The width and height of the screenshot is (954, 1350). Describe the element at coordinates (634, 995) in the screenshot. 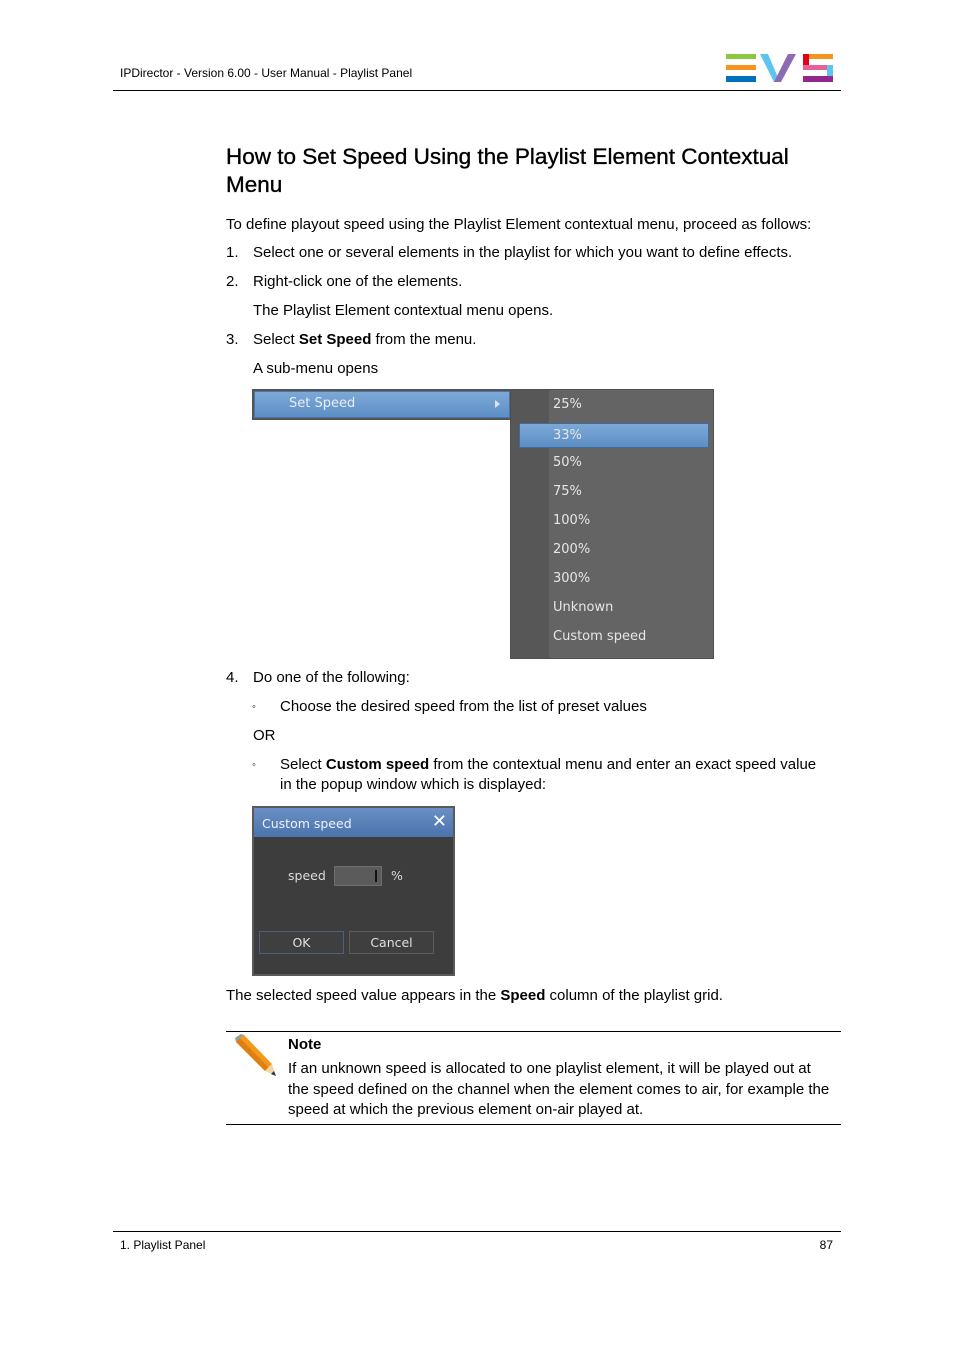

I see `closing-post: column of the playlist grid.` at that location.